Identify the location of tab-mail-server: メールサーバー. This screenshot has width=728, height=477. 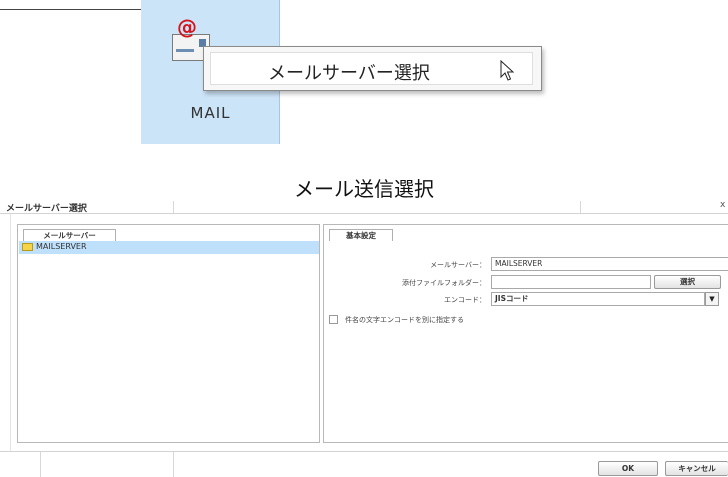
(69, 235).